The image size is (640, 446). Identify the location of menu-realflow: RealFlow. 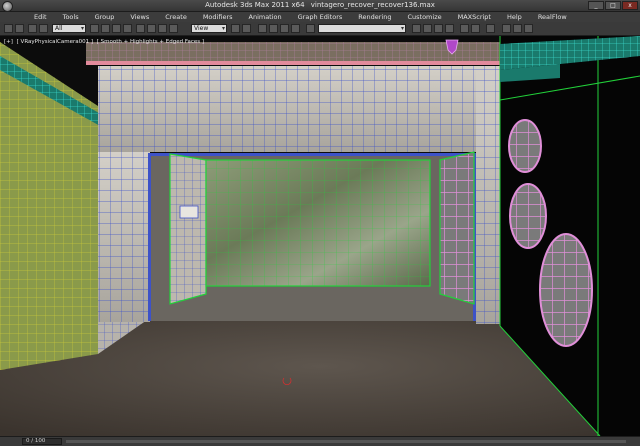
(552, 17).